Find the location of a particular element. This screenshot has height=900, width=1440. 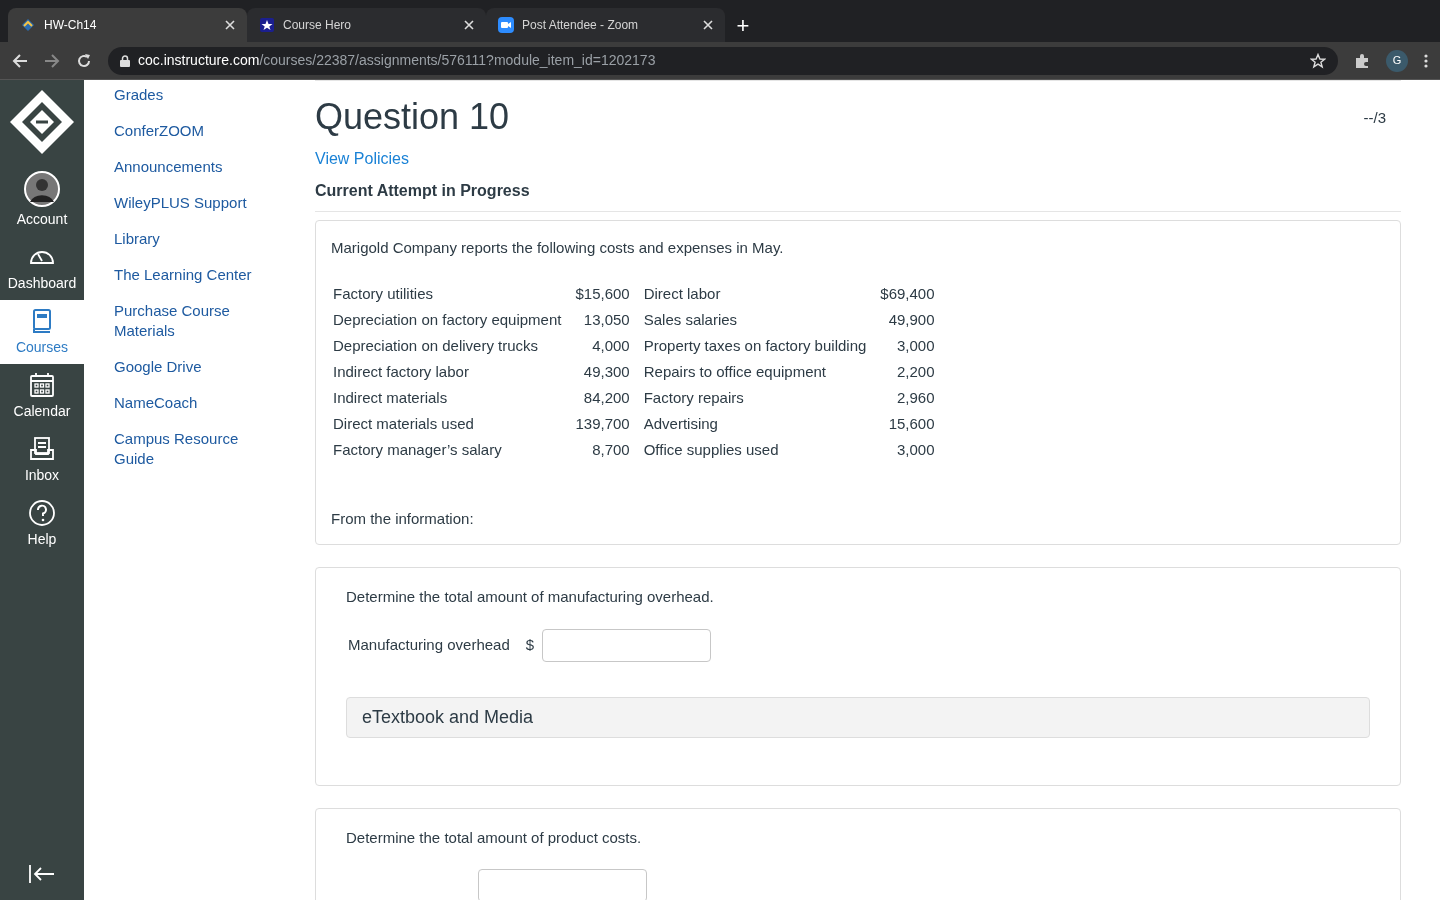

table-cell-text: Factory manager’s salary is located at coordinates (418, 450).